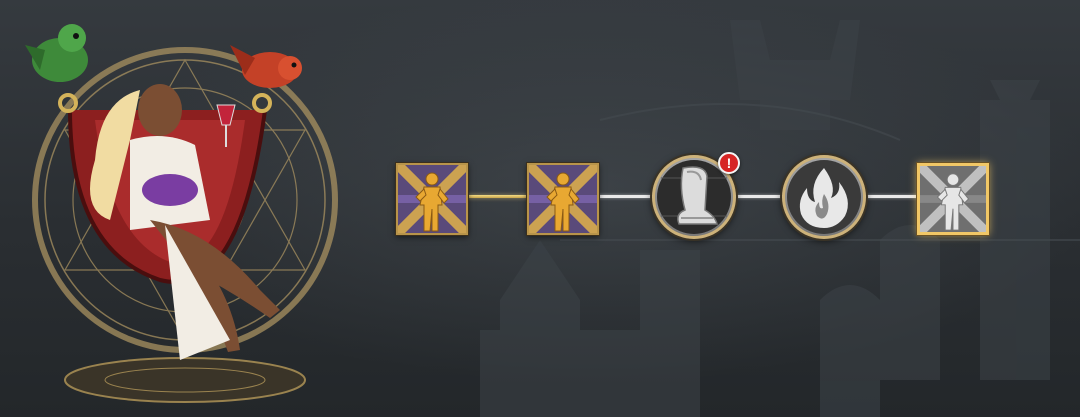  What do you see at coordinates (729, 163) in the screenshot?
I see `alert-badge: !` at bounding box center [729, 163].